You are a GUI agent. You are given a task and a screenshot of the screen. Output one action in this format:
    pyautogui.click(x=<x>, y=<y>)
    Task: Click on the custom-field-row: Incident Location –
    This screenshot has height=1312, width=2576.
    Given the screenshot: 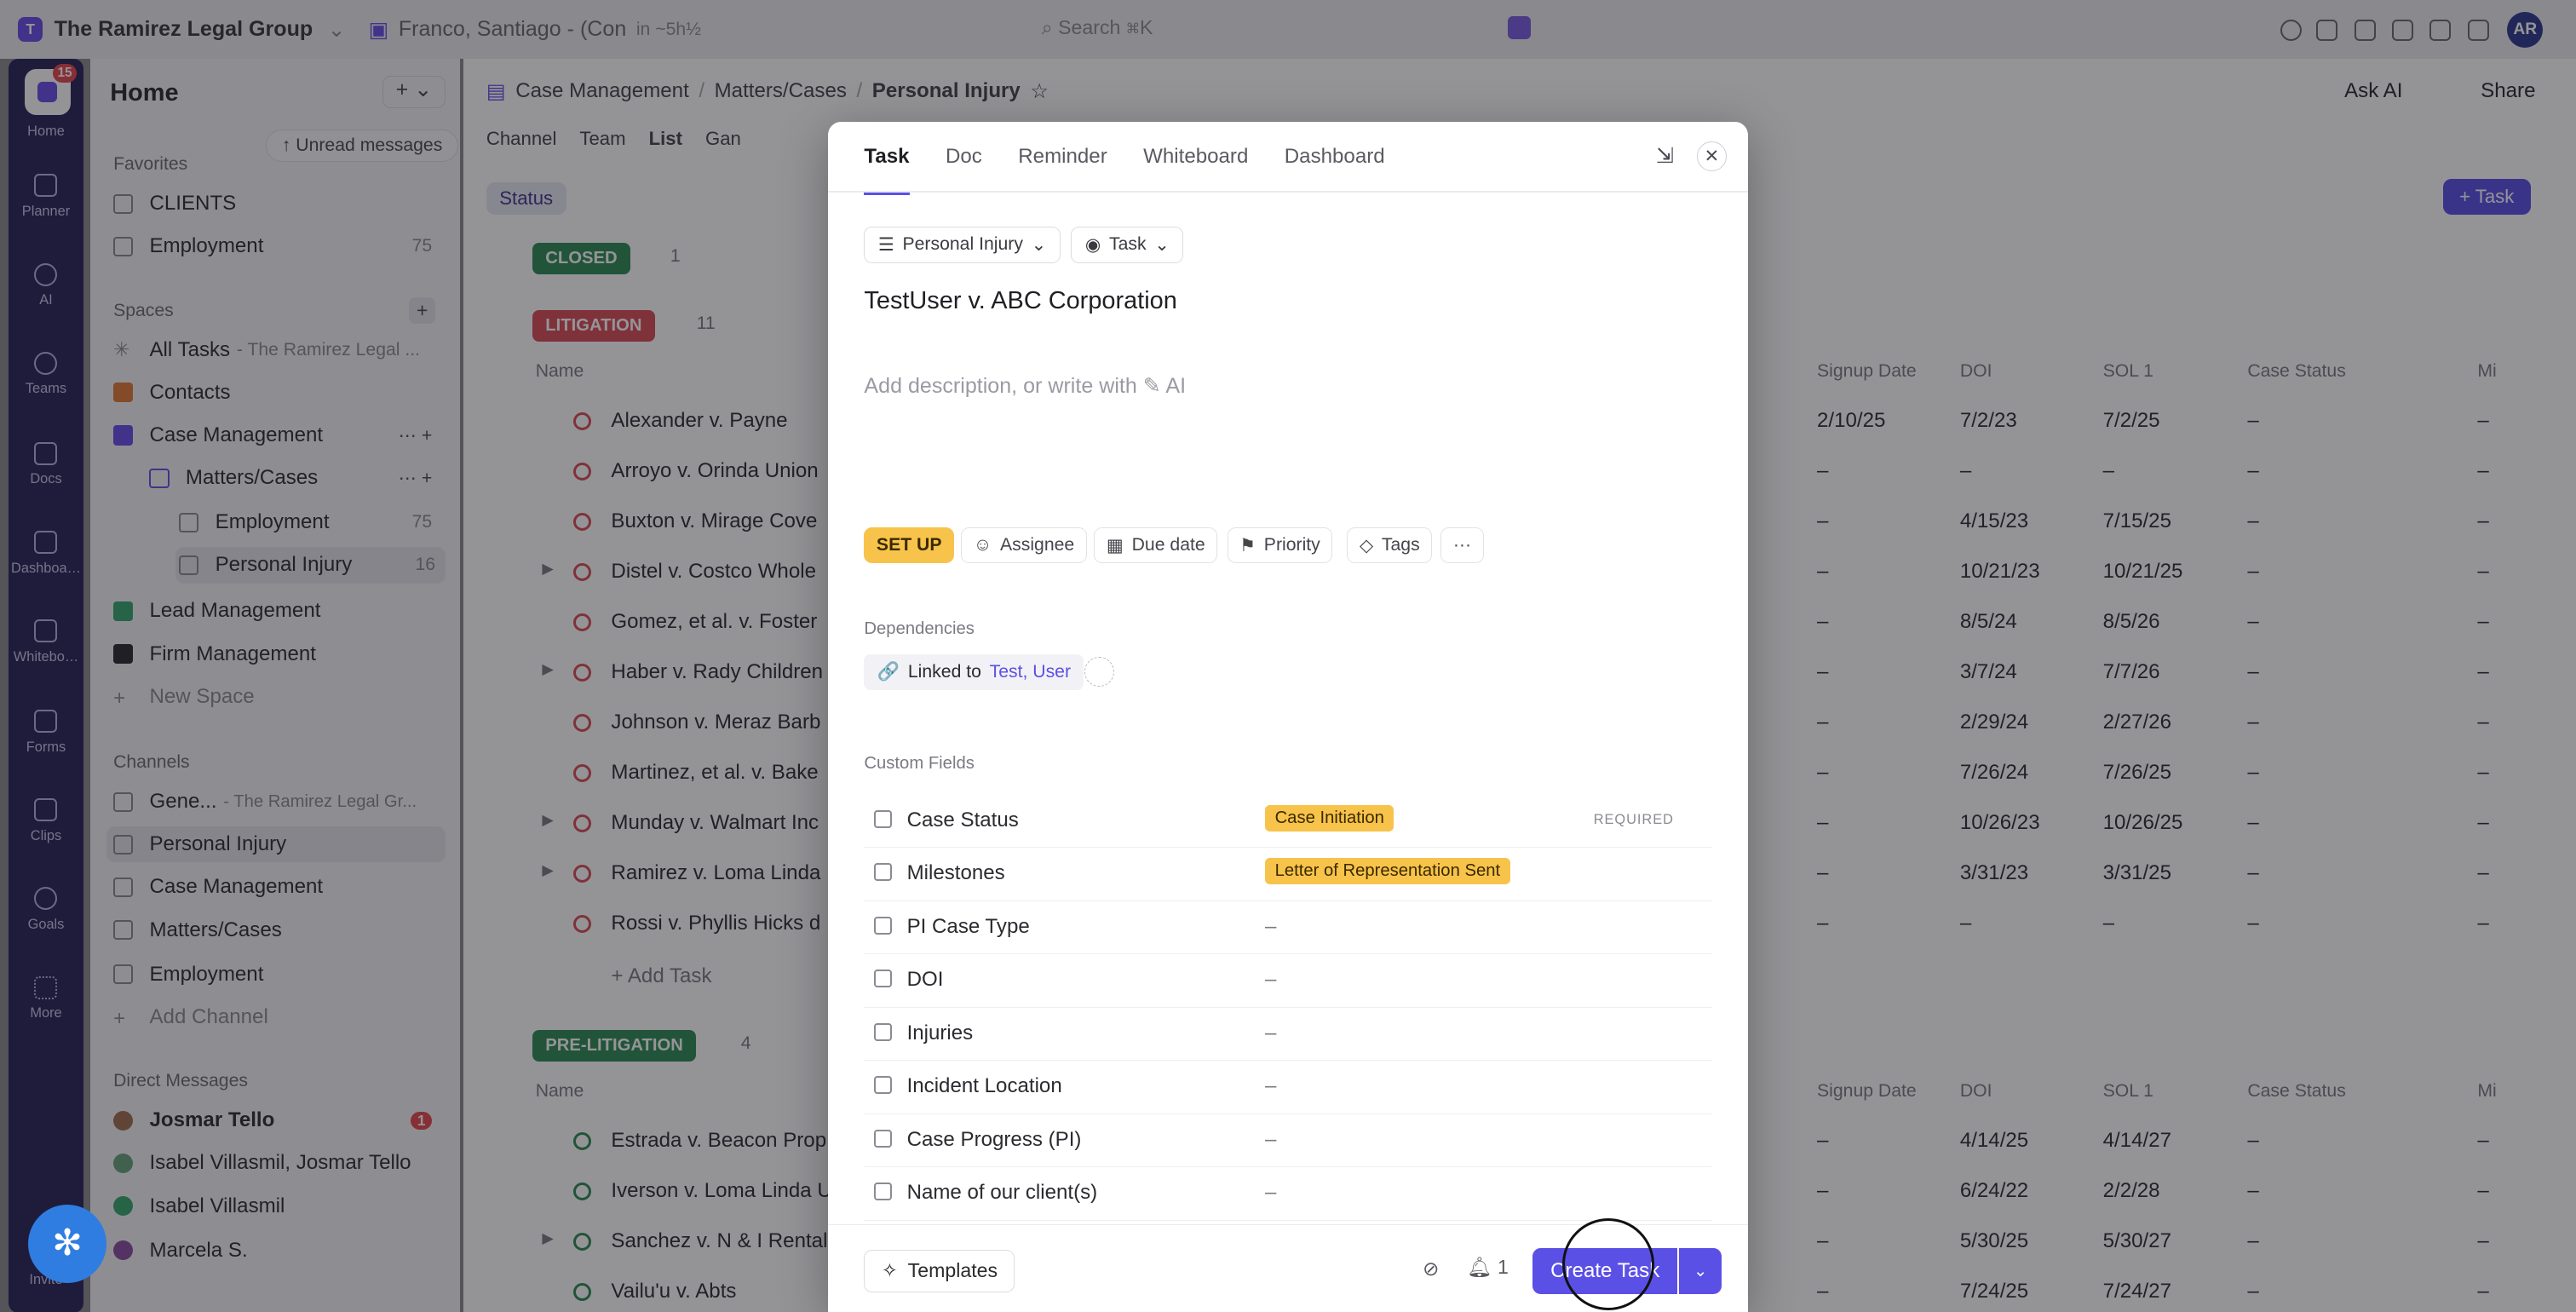 What is the action you would take?
    pyautogui.click(x=1288, y=1088)
    